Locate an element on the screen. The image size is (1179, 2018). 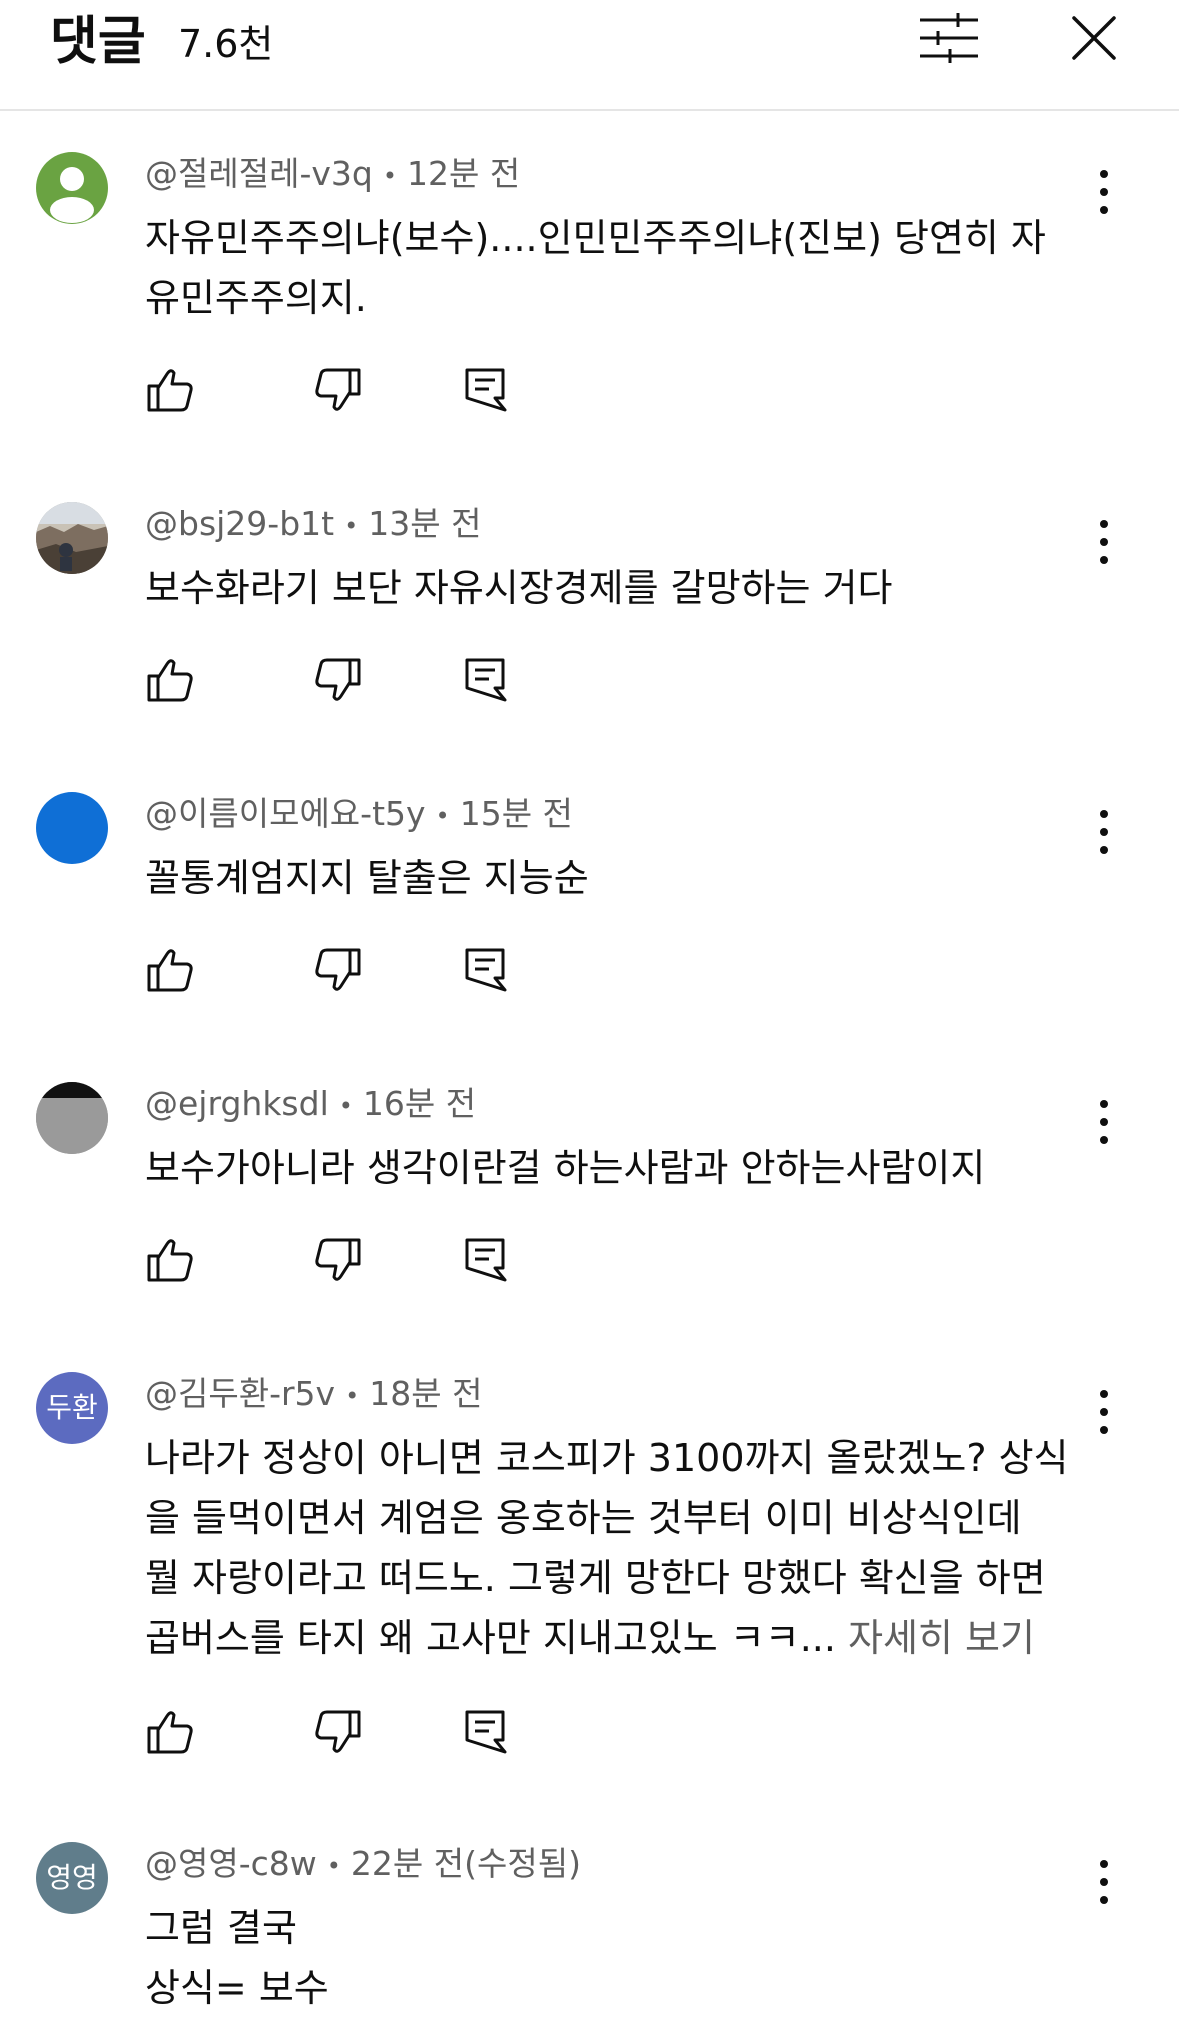
comment-text: 그럼 결국 상식= 보수 is located at coordinates (625, 1958).